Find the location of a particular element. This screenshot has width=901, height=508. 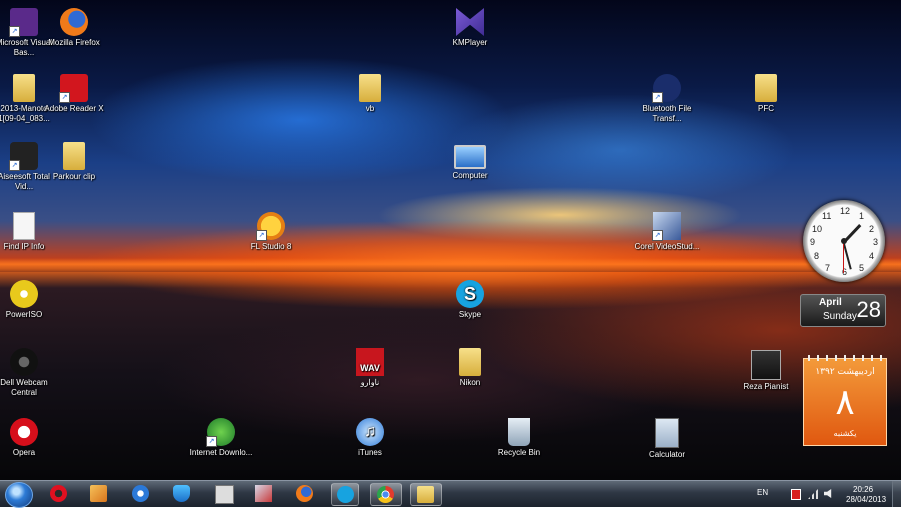

taskbar-internet-explorer is located at coordinates (140, 493).